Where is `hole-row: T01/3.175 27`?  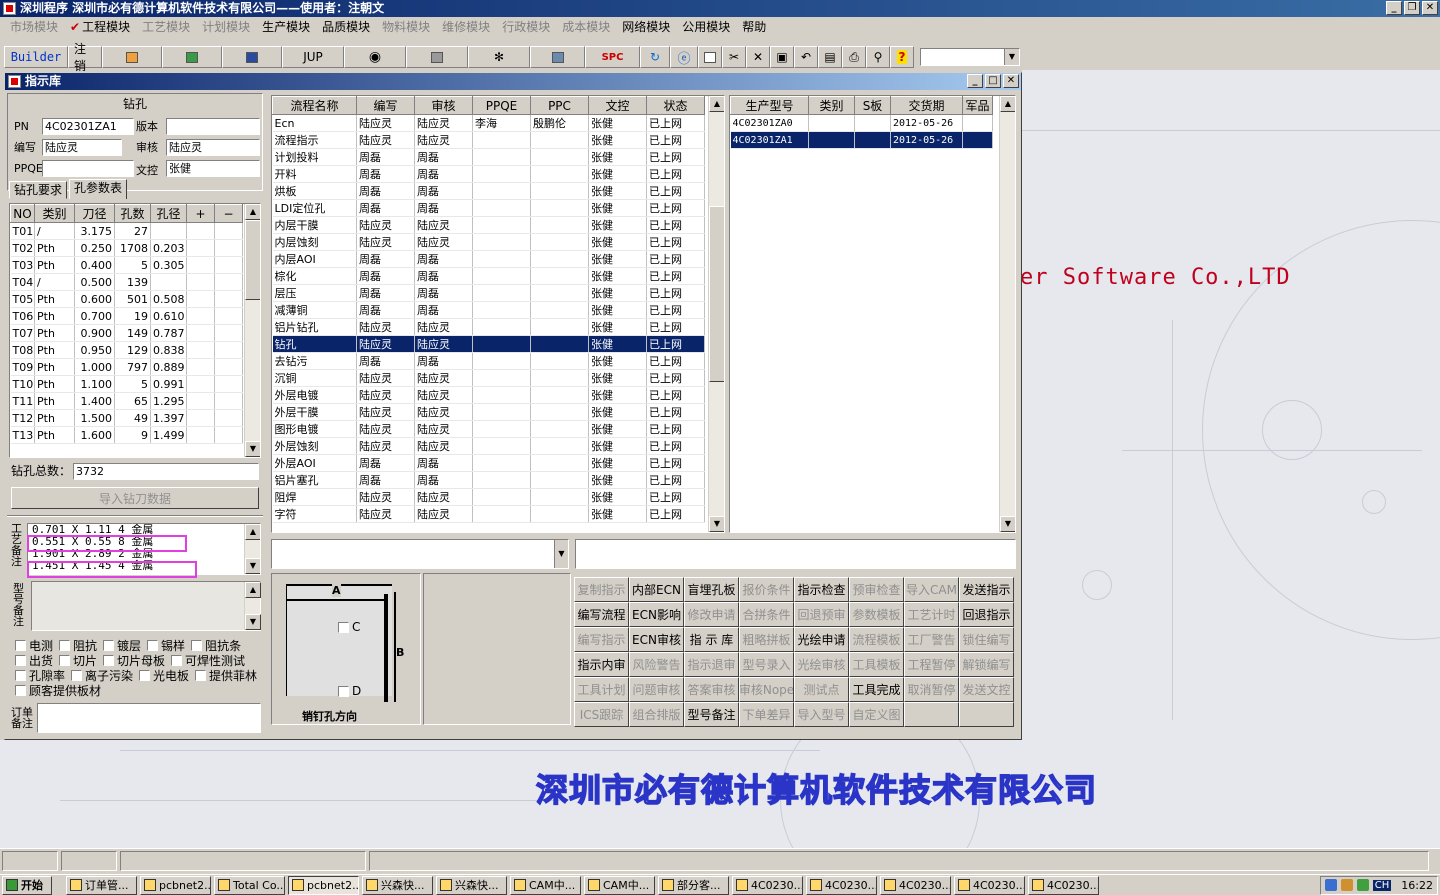 hole-row: T01/3.175 27 is located at coordinates (126, 231).